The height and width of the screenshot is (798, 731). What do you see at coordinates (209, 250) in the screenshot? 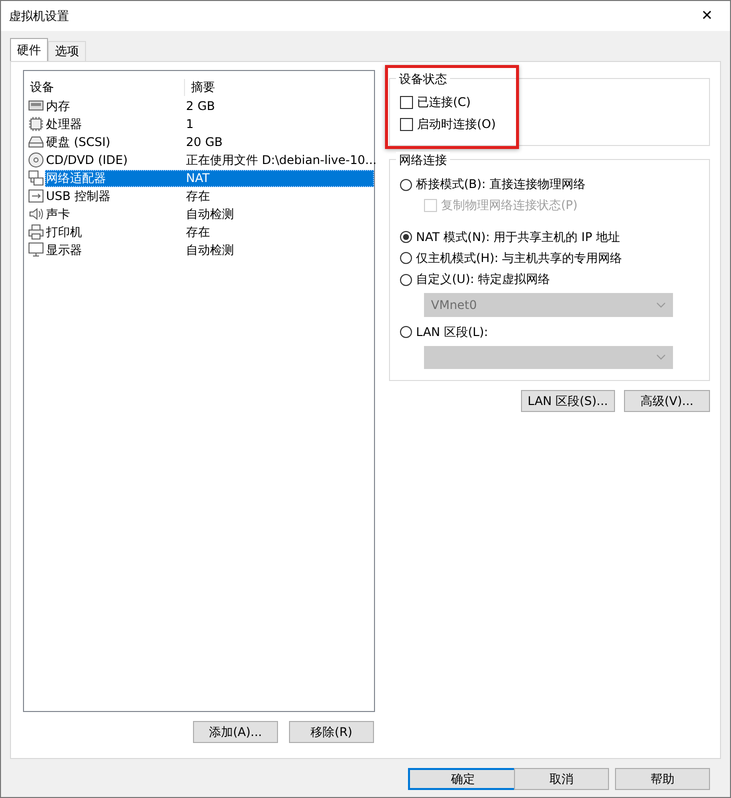
I see `device-row: 显示器 自动检测` at bounding box center [209, 250].